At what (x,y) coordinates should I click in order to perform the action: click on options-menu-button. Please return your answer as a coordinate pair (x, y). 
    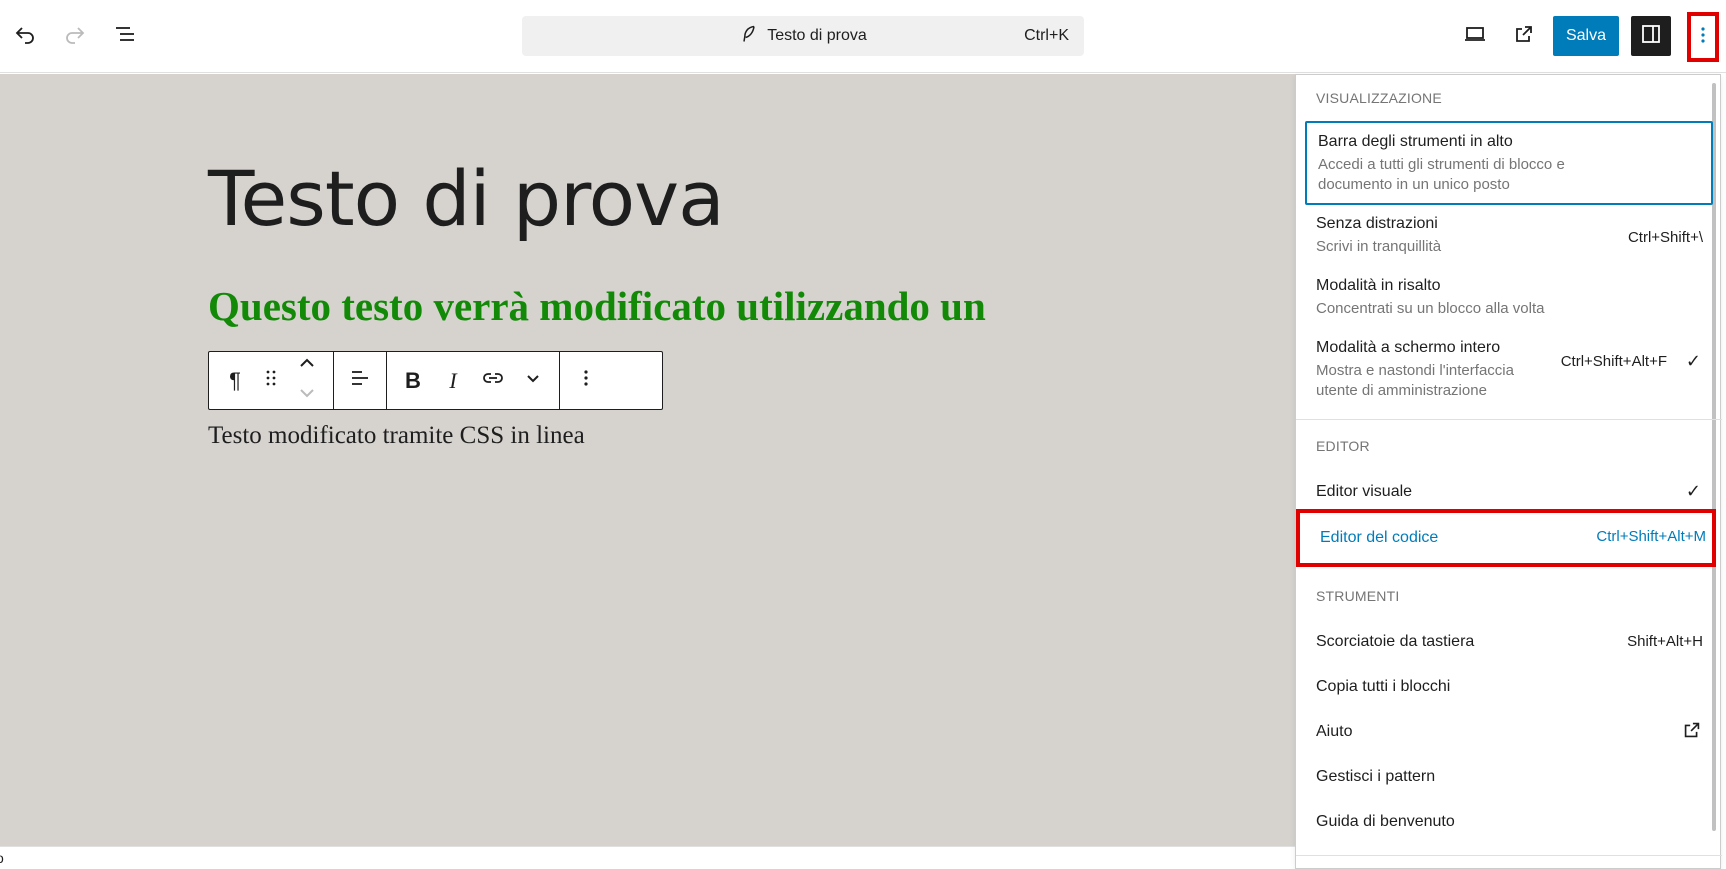
    Looking at the image, I should click on (1703, 37).